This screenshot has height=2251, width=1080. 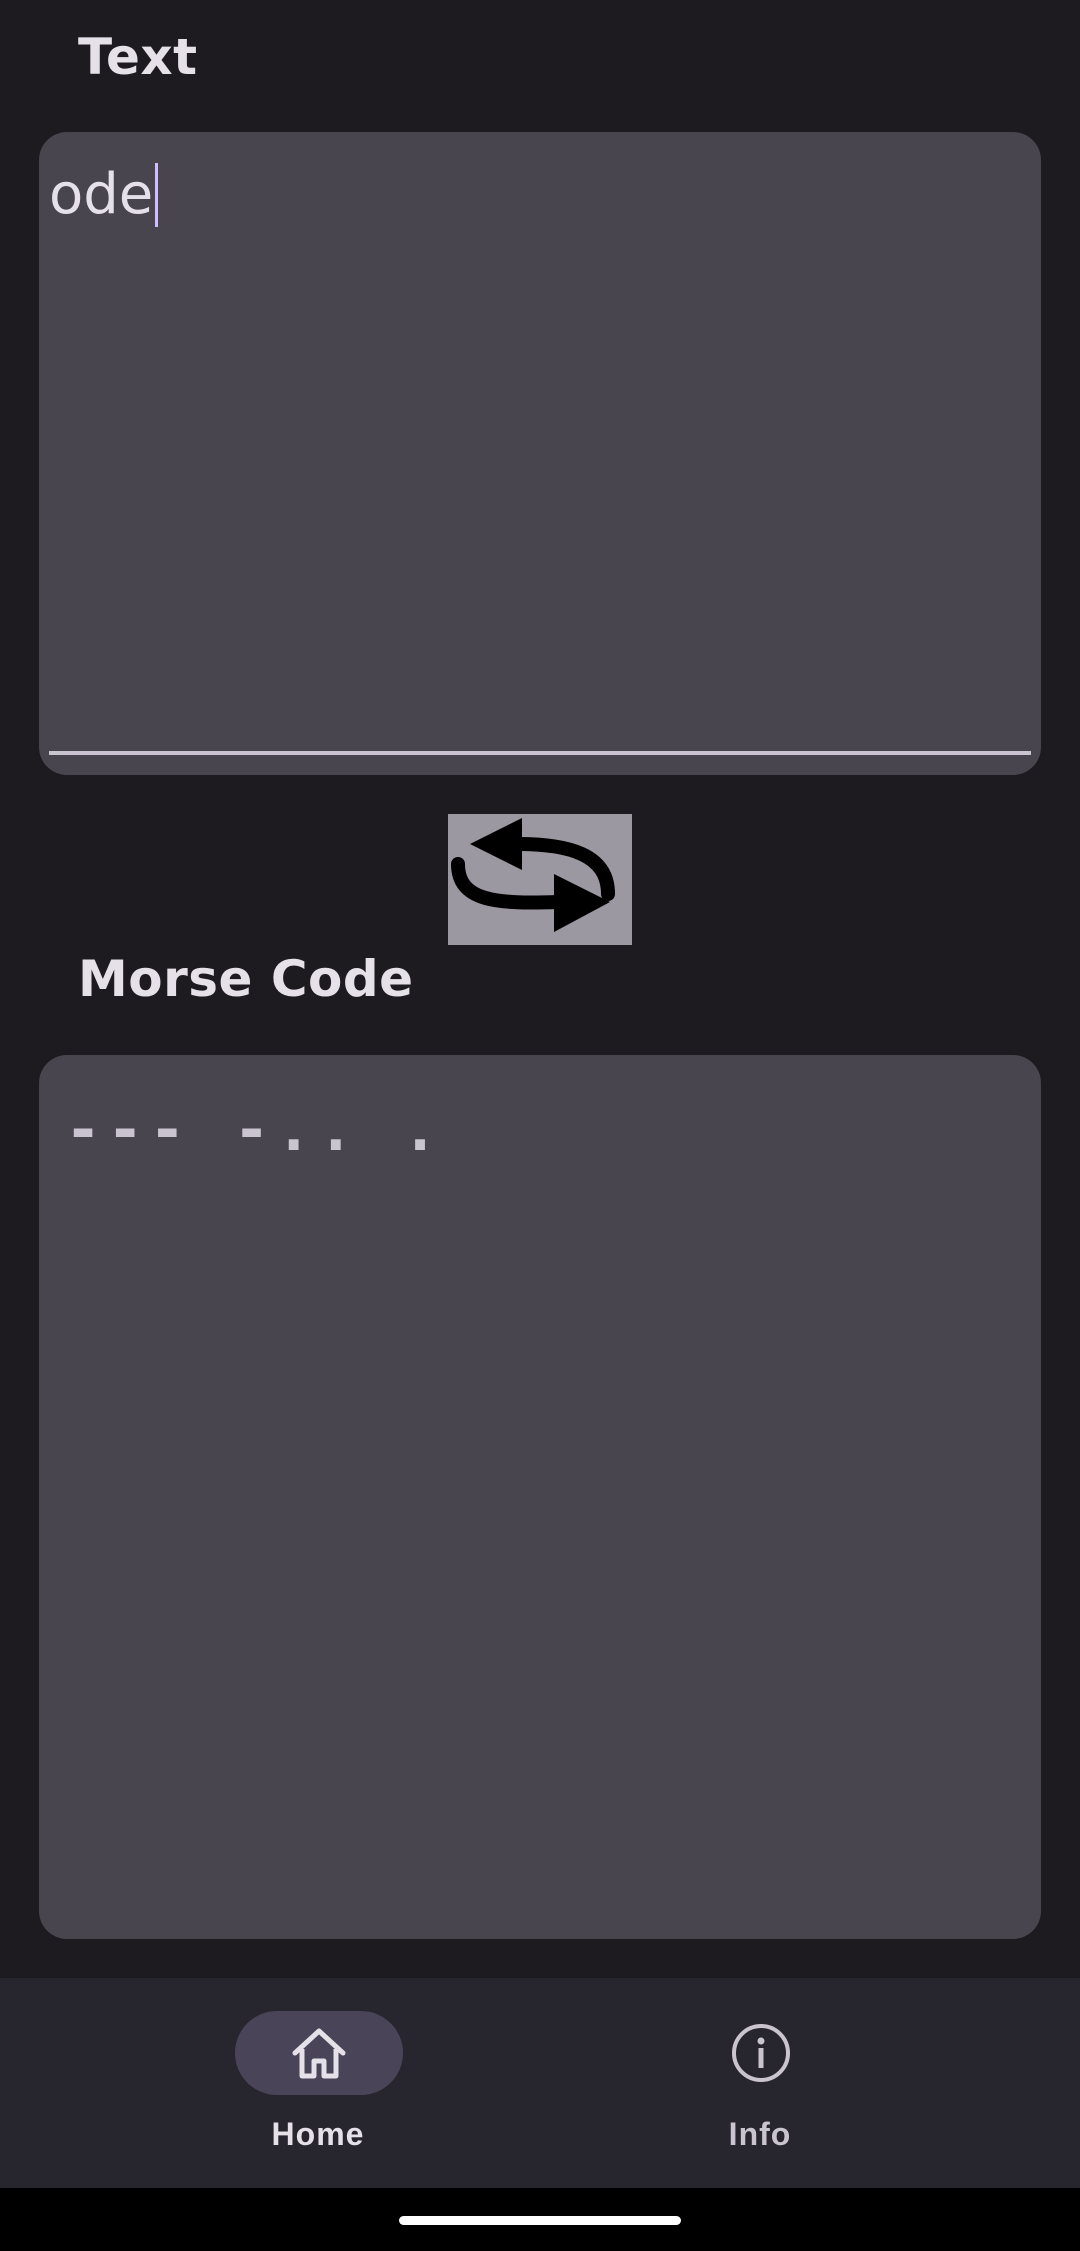 I want to click on bottom-navigation-bar: Home Info, so click(x=540, y=2083).